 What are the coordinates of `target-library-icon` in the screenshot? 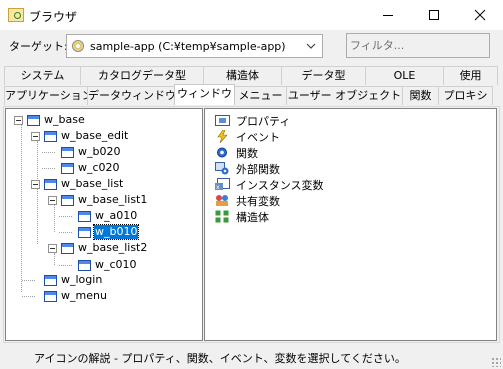 It's located at (78, 46).